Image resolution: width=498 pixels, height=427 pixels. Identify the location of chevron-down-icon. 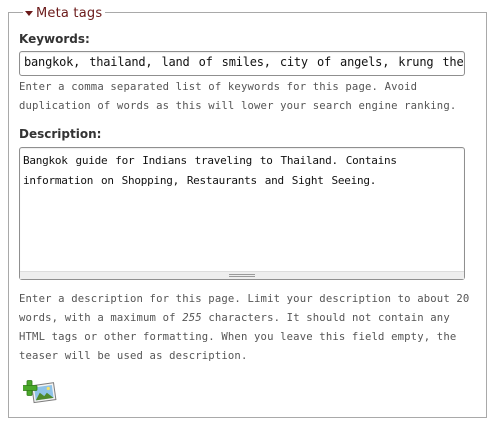
(29, 13).